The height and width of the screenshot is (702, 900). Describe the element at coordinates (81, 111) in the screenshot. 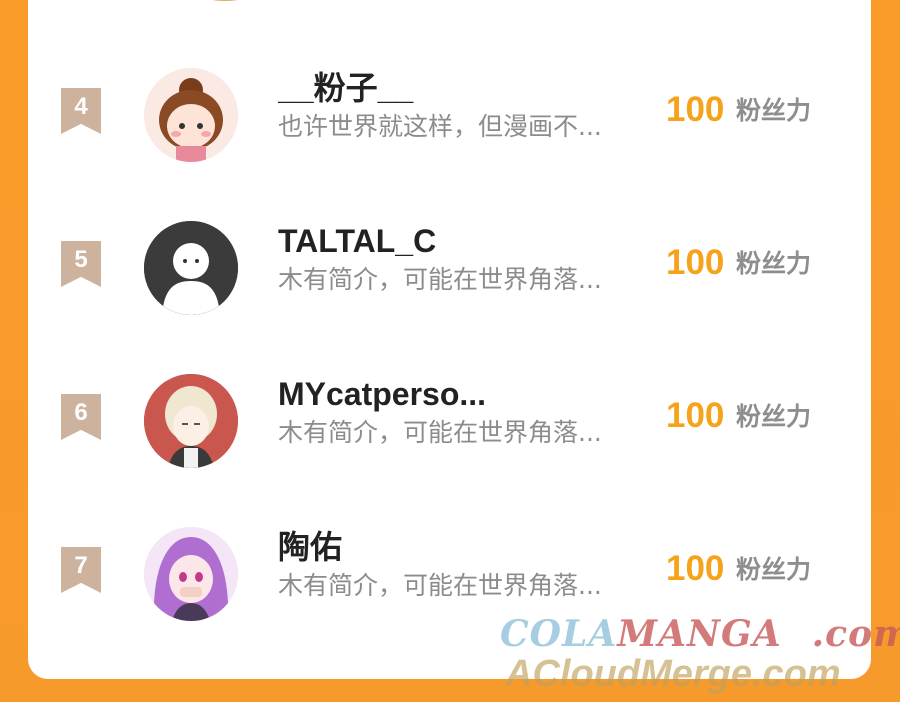

I see `rank-badge: 4` at that location.